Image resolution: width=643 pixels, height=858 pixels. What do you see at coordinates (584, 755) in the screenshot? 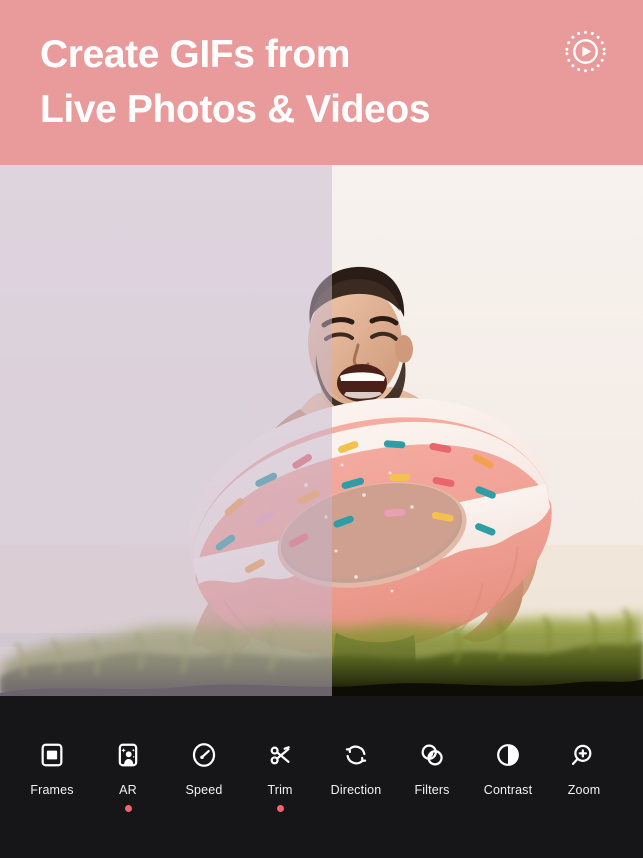
I see `zoom-in-icon` at bounding box center [584, 755].